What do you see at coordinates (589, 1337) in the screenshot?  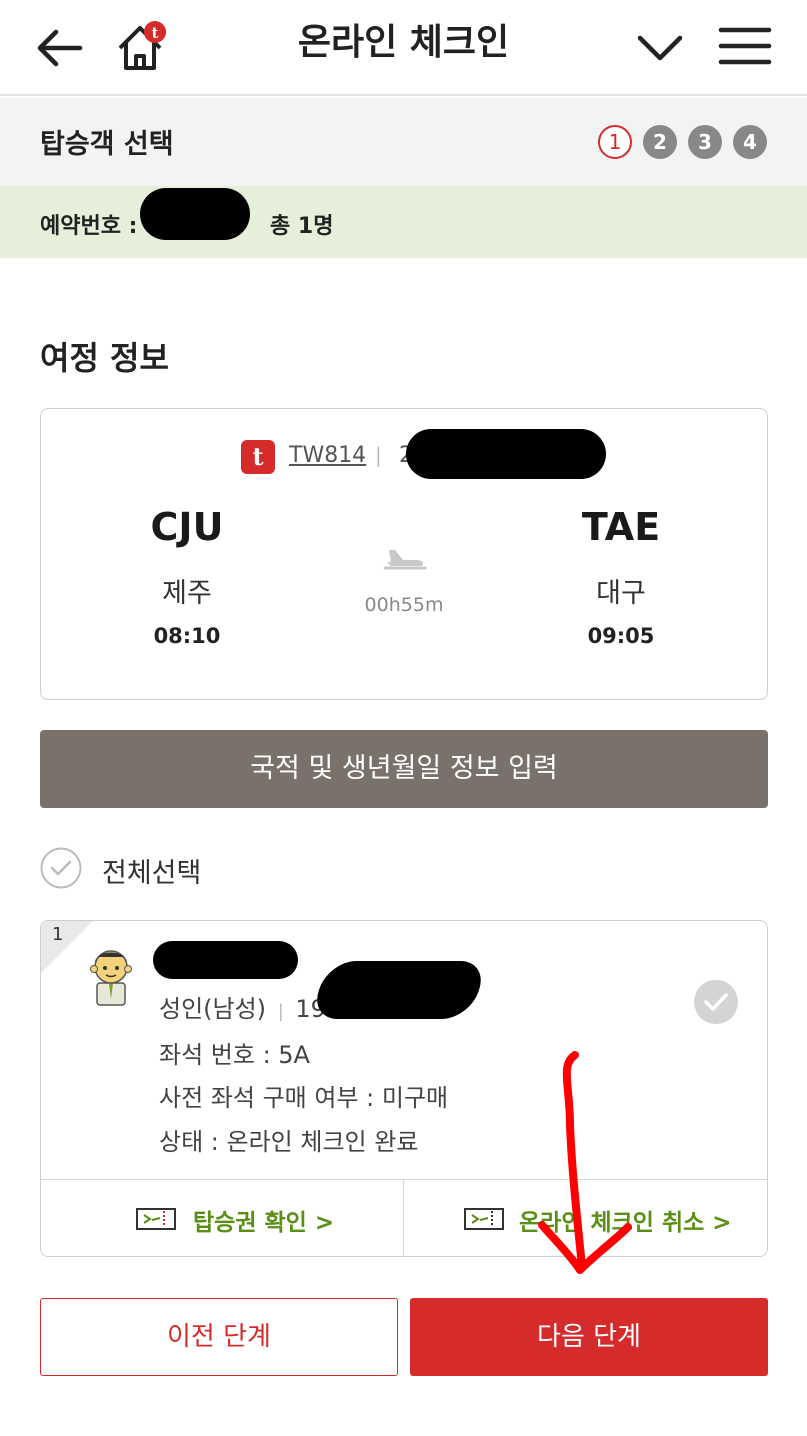 I see `next-step-button: 다음 단계` at bounding box center [589, 1337].